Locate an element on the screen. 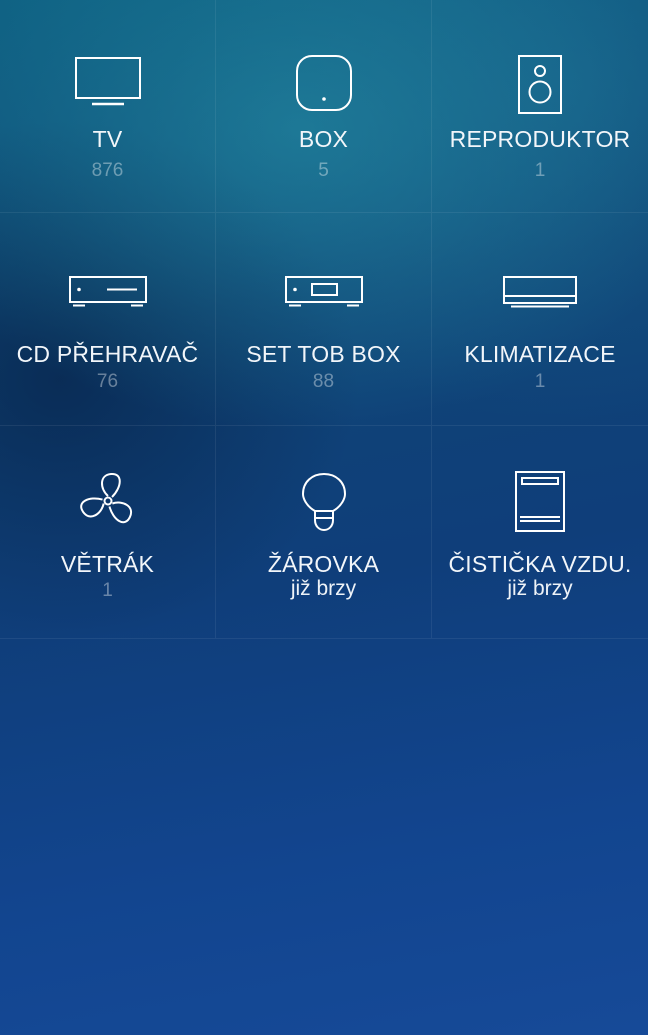 This screenshot has width=648, height=1035. device-label: VĚTRÁK is located at coordinates (107, 564).